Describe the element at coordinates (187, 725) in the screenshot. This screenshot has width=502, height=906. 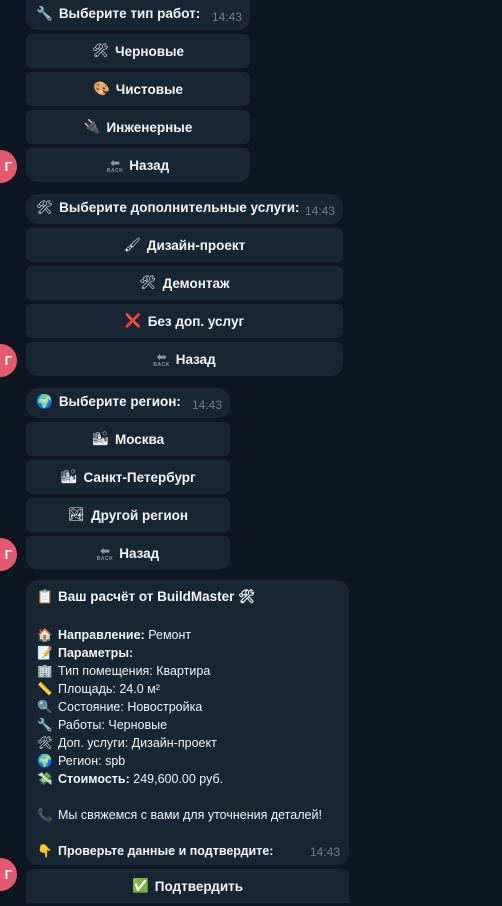
I see `works-line: 🔧 Работы: Черновые` at that location.